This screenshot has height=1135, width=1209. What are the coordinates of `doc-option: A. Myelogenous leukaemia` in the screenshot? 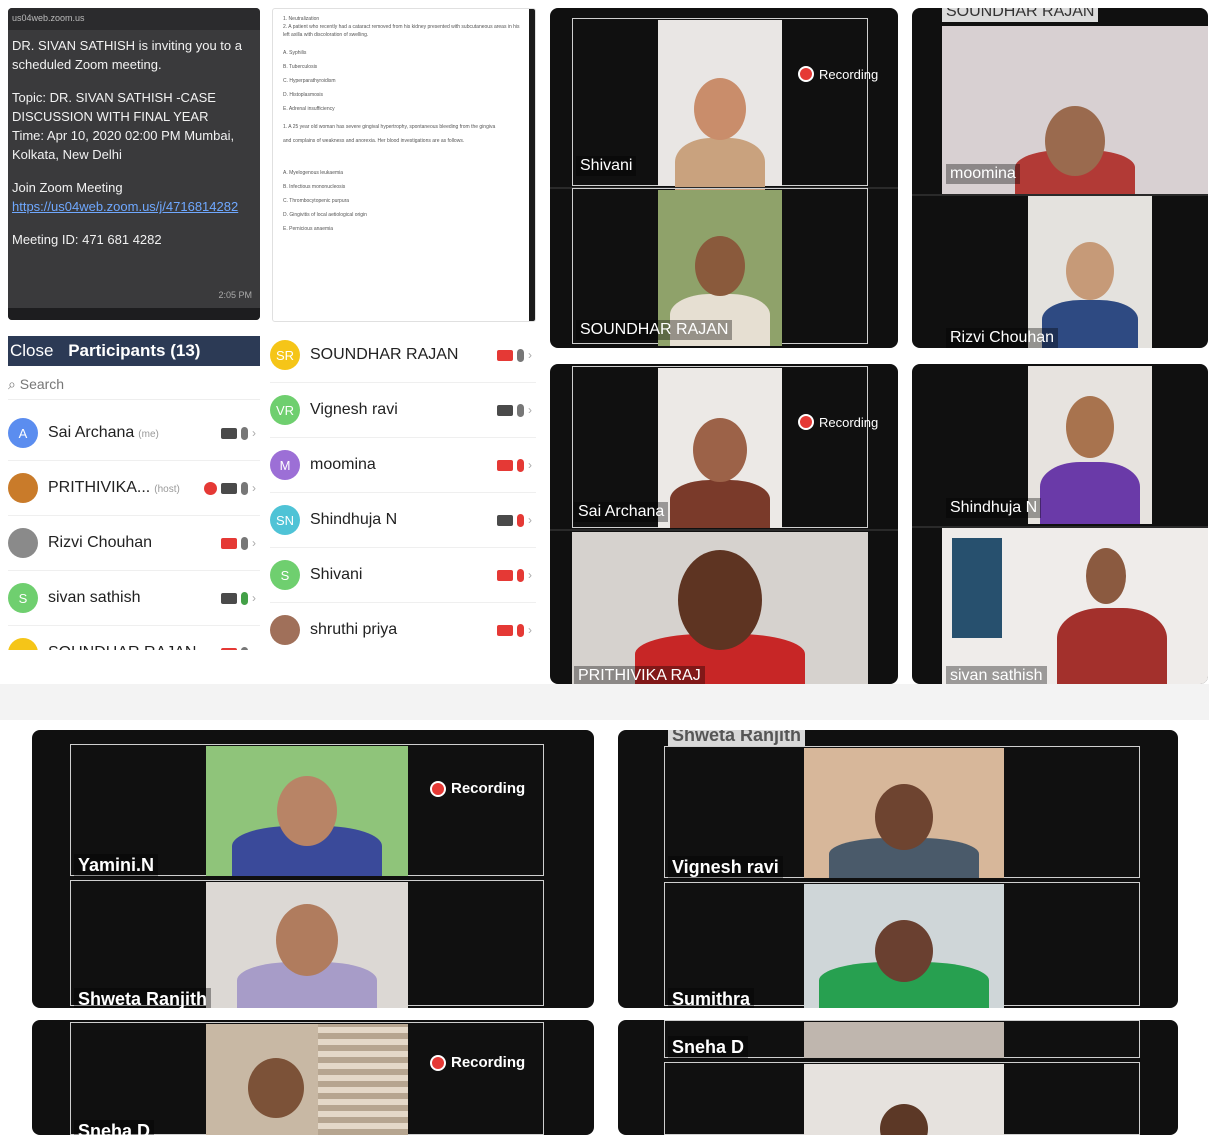 It's located at (313, 173).